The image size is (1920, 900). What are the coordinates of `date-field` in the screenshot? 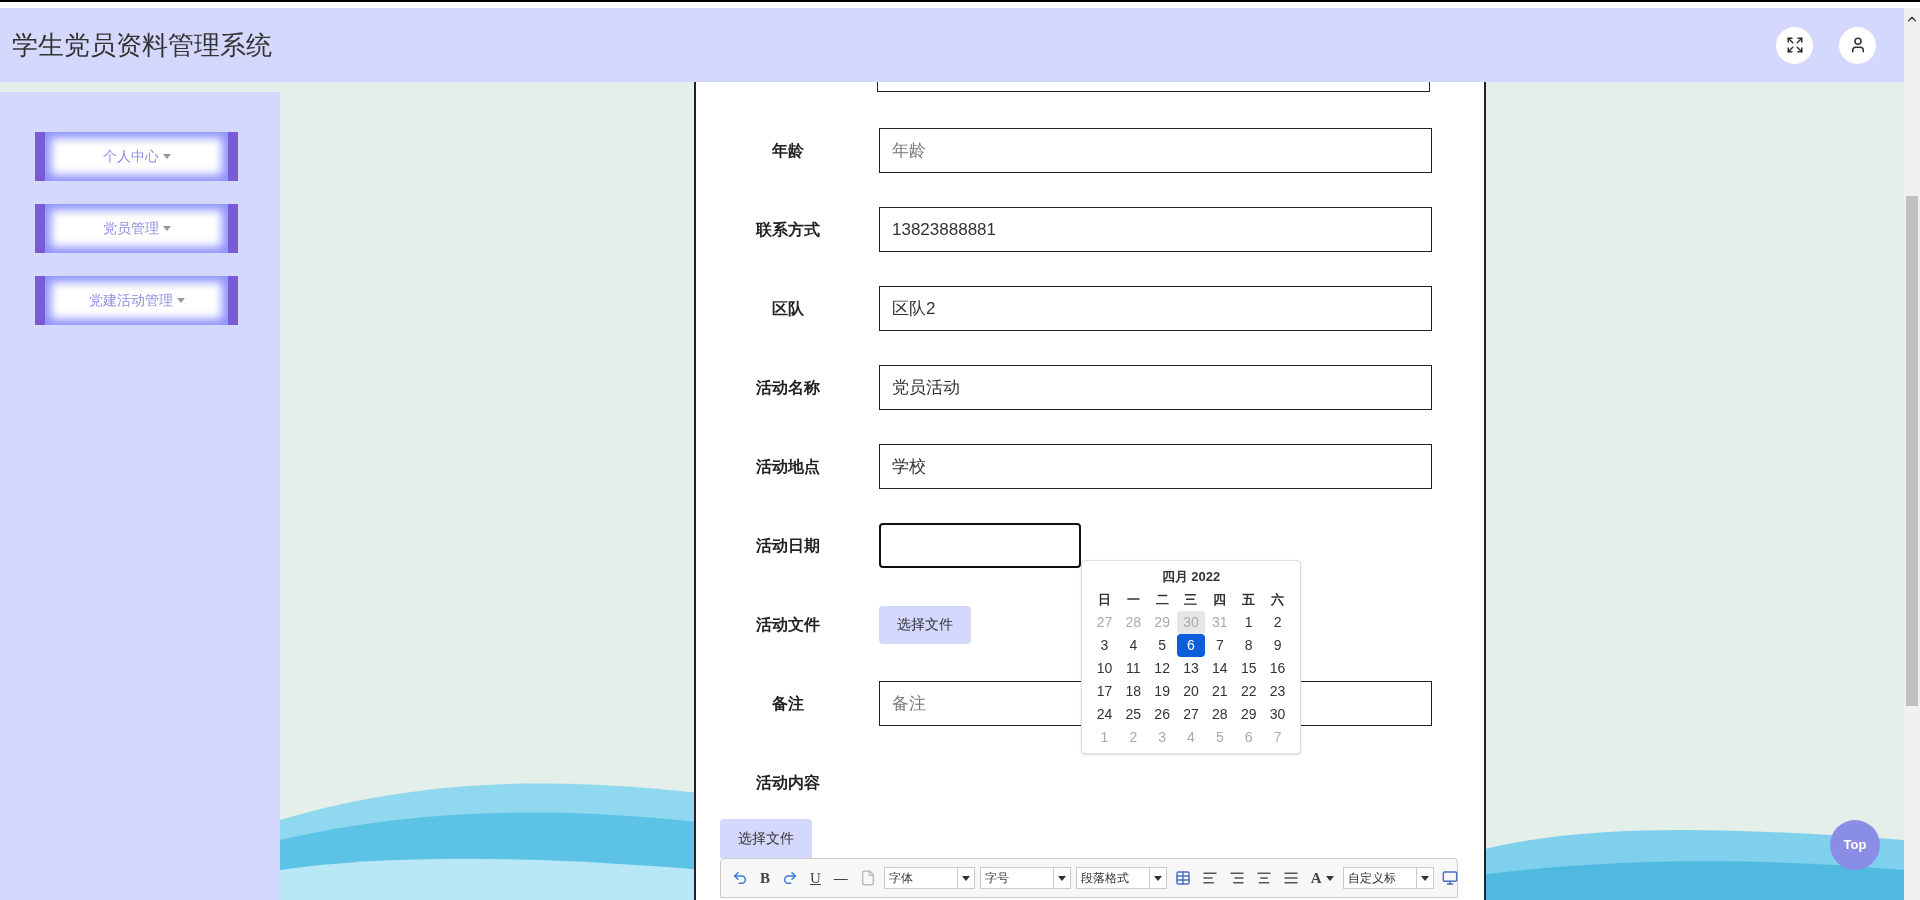 It's located at (980, 545).